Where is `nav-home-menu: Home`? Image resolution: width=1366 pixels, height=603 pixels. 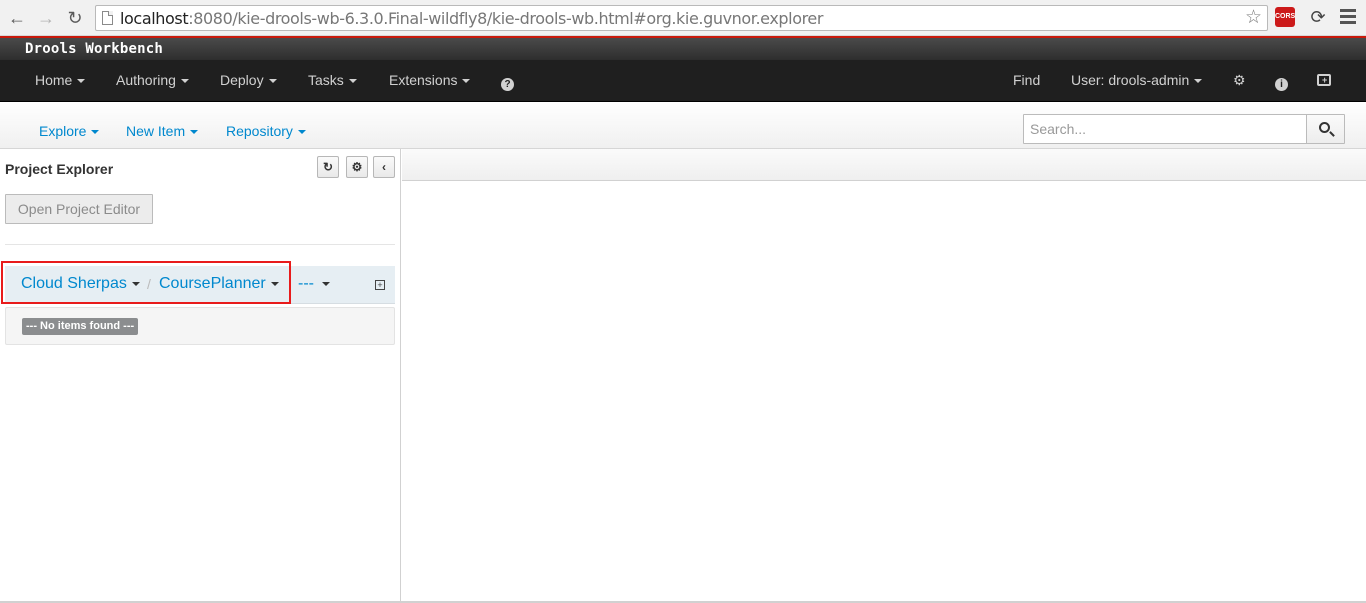 nav-home-menu: Home is located at coordinates (60, 80).